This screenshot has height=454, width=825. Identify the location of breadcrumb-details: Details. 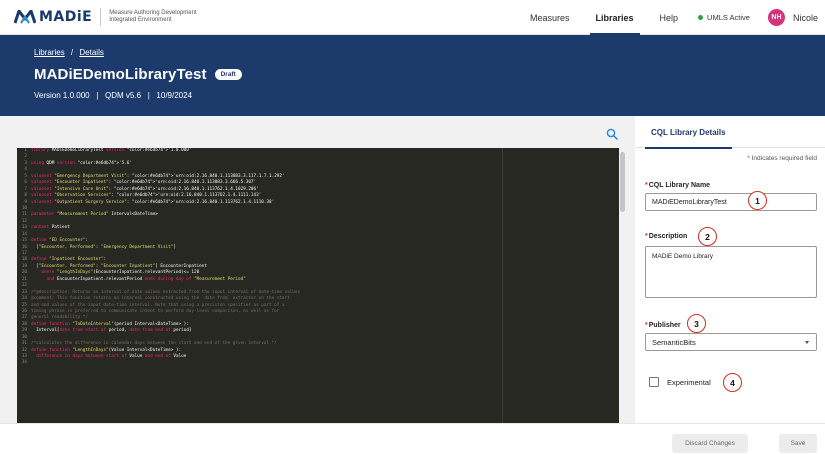
(91, 52).